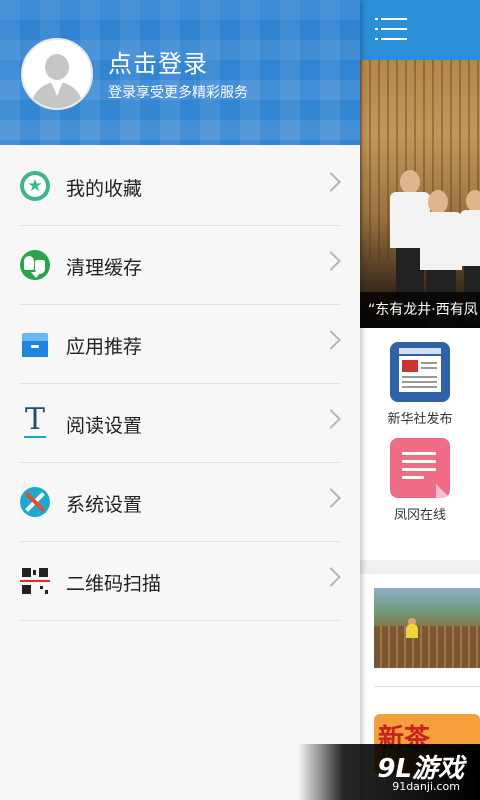 This screenshot has width=480, height=800. Describe the element at coordinates (104, 268) in the screenshot. I see `menu-item-label: 清理缓存` at that location.